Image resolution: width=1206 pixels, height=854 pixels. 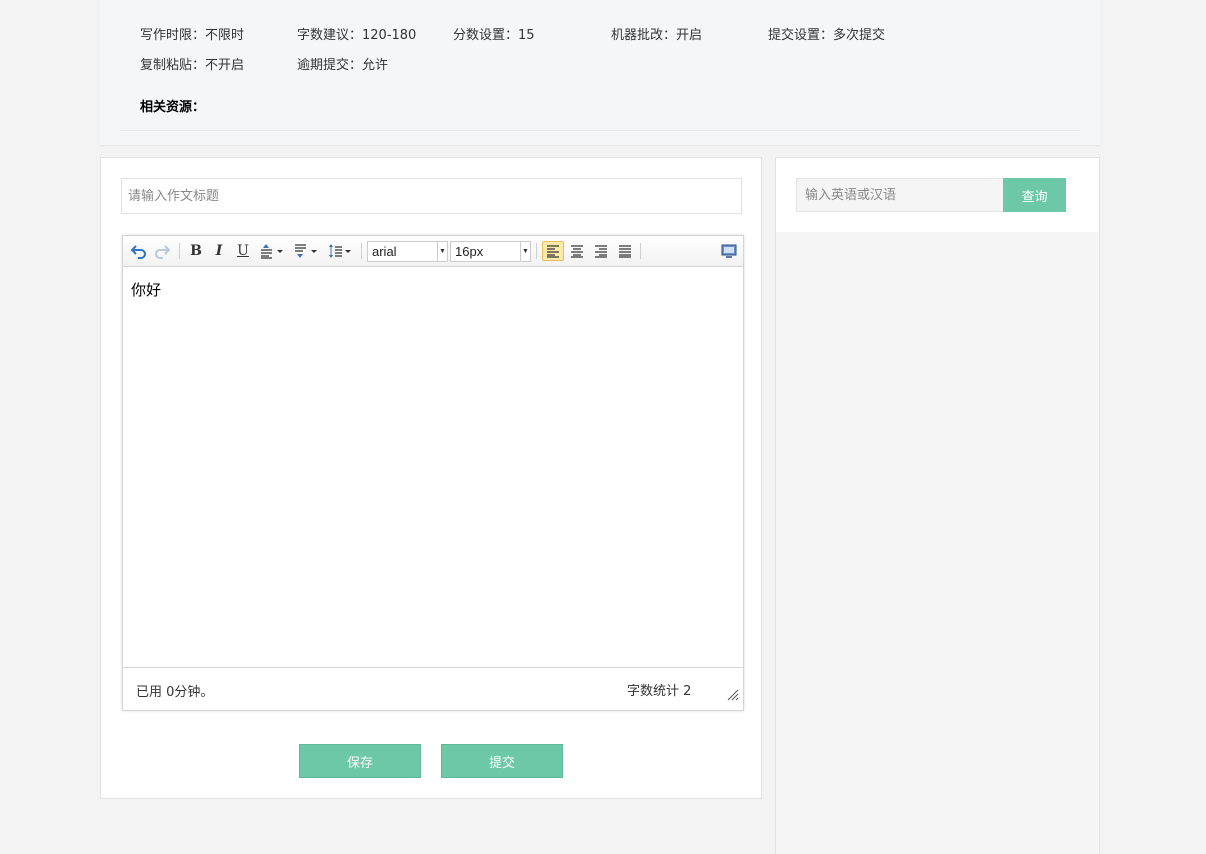 What do you see at coordinates (360, 761) in the screenshot?
I see `save-button: 保存` at bounding box center [360, 761].